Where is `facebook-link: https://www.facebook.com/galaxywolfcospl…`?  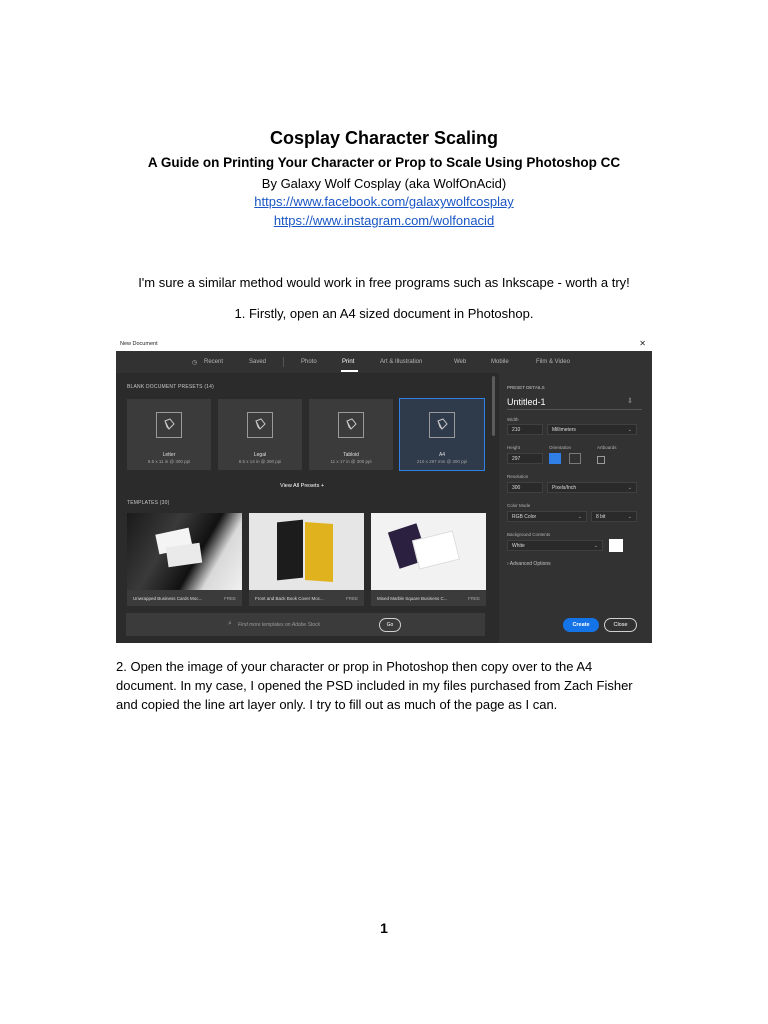
facebook-link: https://www.facebook.com/galaxywolfcospl… is located at coordinates (383, 201).